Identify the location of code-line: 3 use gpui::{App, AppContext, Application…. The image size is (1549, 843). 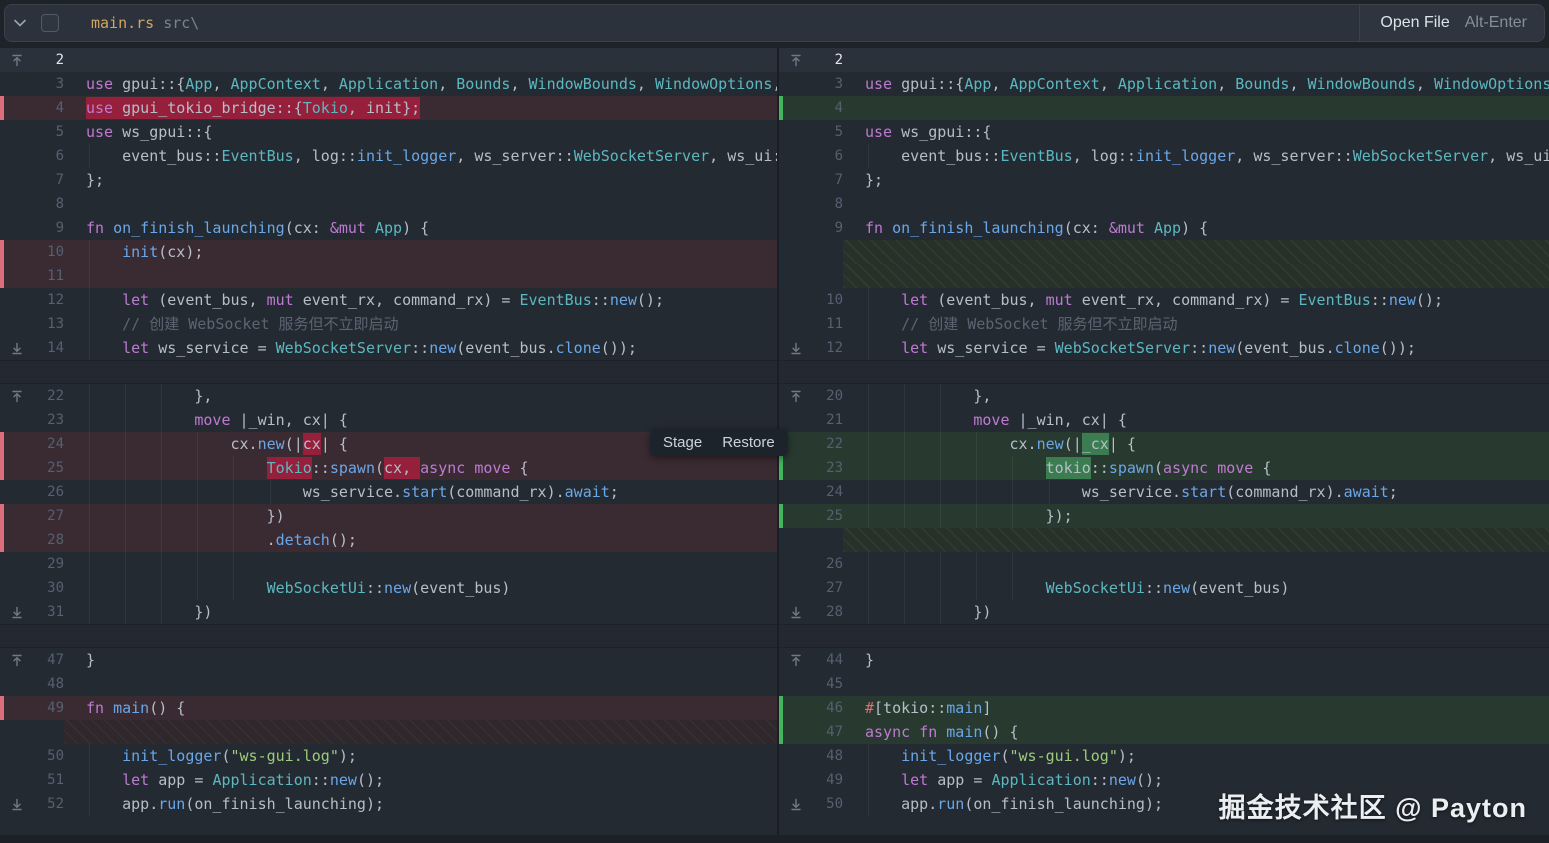
(388, 84).